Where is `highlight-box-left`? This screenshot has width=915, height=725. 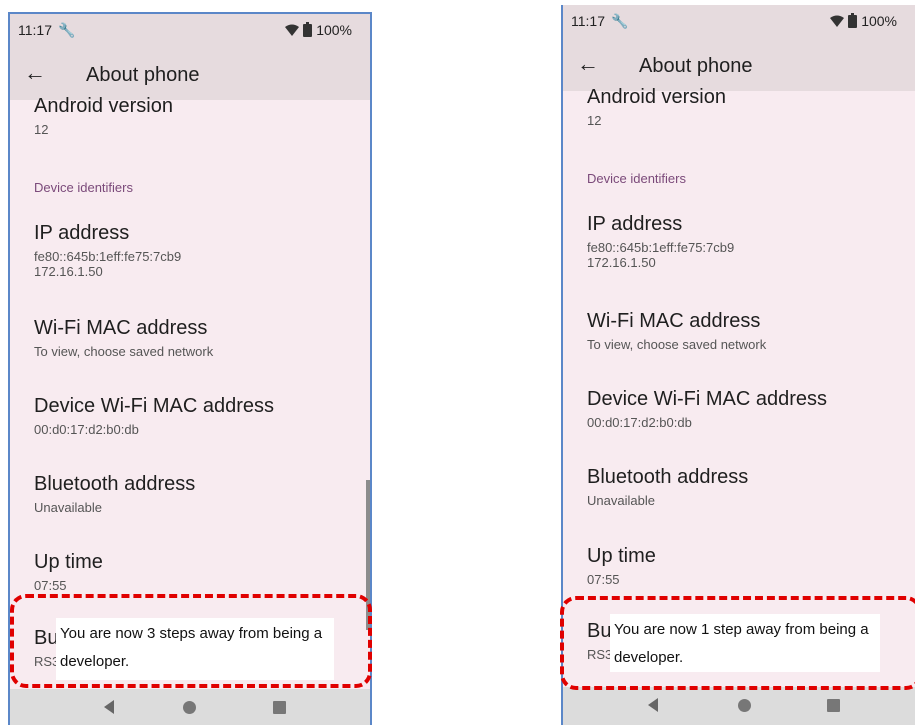
highlight-box-left is located at coordinates (191, 641).